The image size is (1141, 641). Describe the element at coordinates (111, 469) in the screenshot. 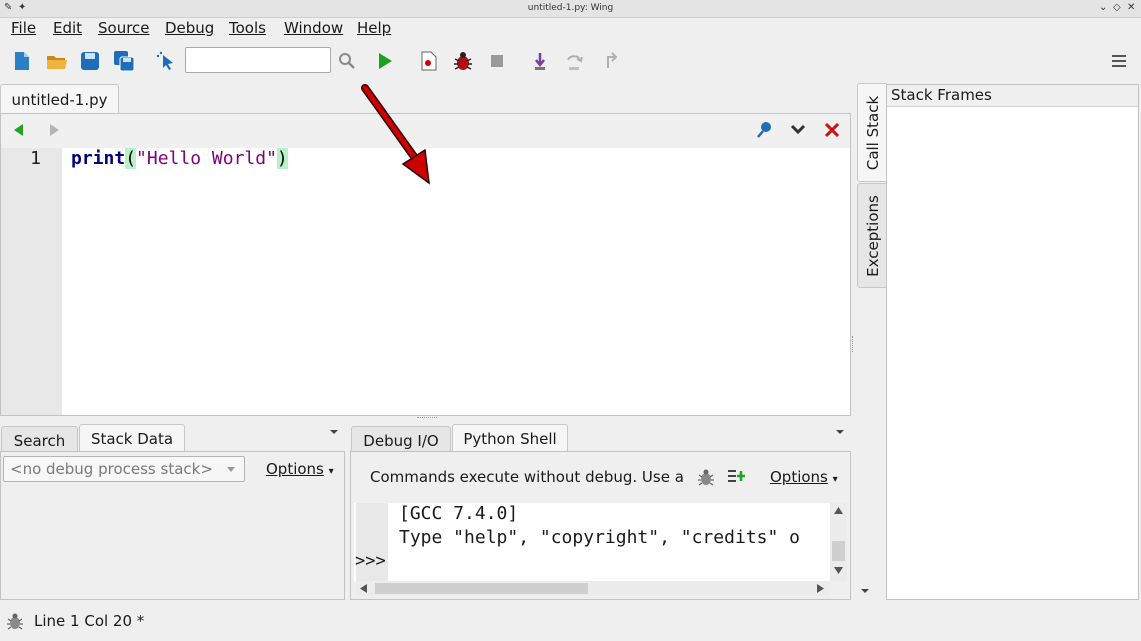

I see `stack-combo-value: <no debug process stack>` at that location.